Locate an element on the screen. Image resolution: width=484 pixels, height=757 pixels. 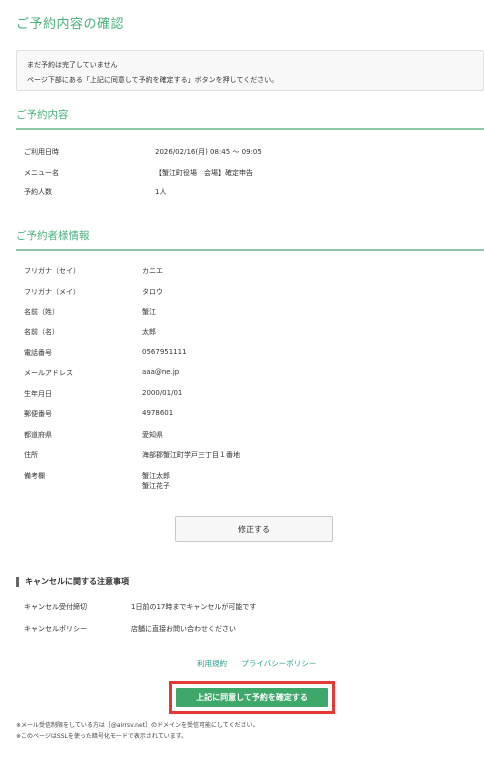
row-value: 蟹江 is located at coordinates (149, 312).